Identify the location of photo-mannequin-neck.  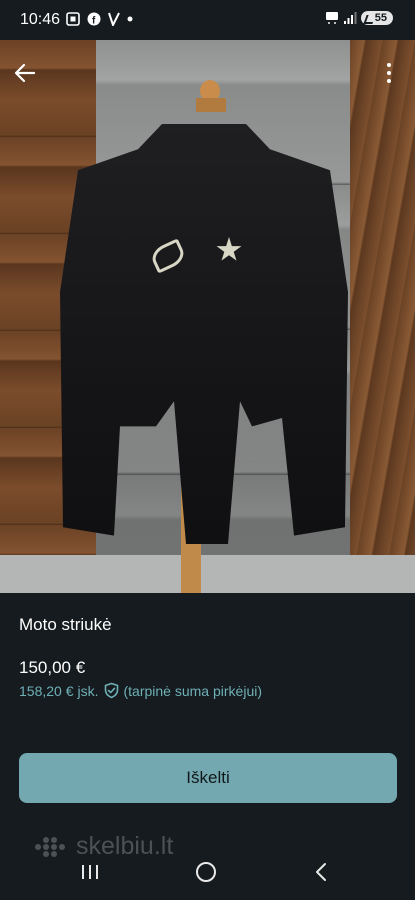
(211, 105).